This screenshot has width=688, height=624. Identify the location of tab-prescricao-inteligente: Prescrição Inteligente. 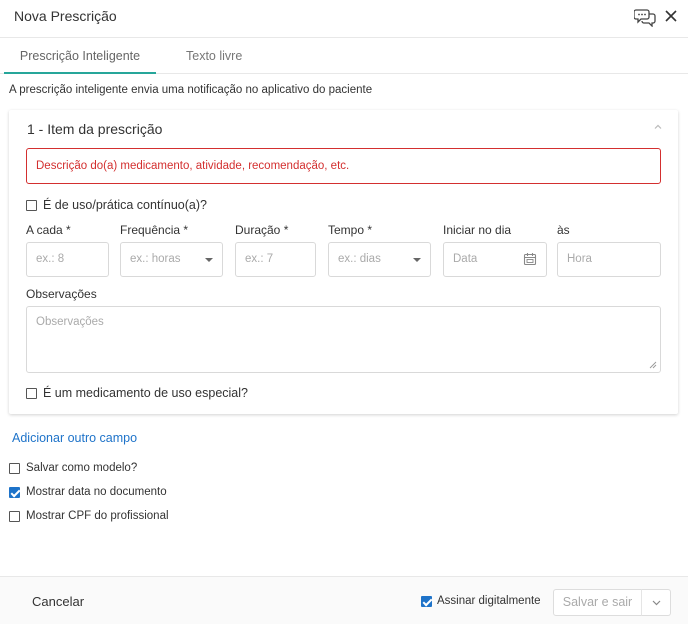
(80, 56).